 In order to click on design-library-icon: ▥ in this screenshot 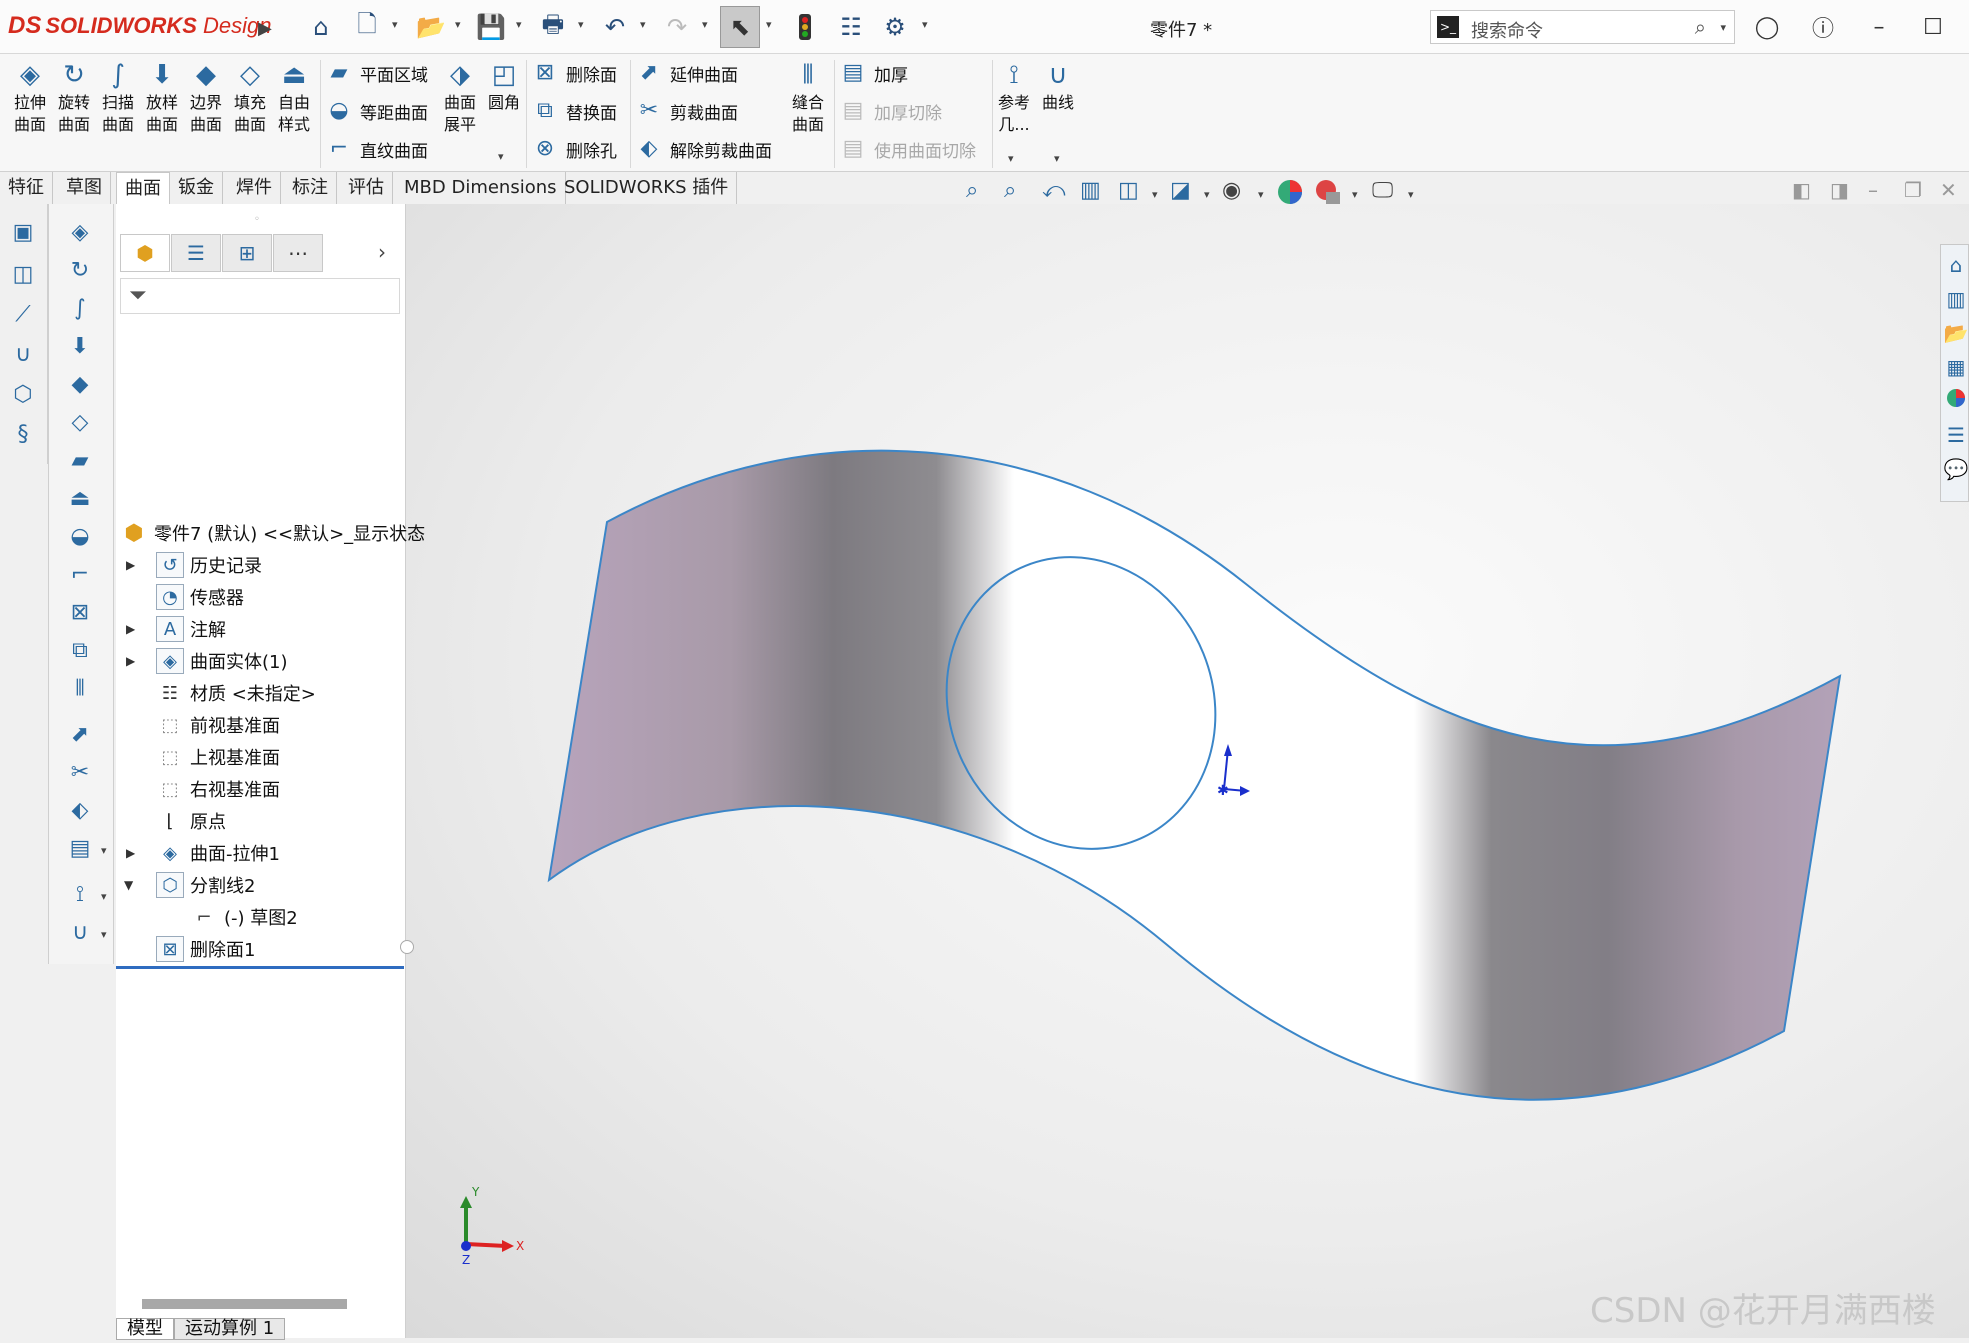, I will do `click(1956, 299)`.